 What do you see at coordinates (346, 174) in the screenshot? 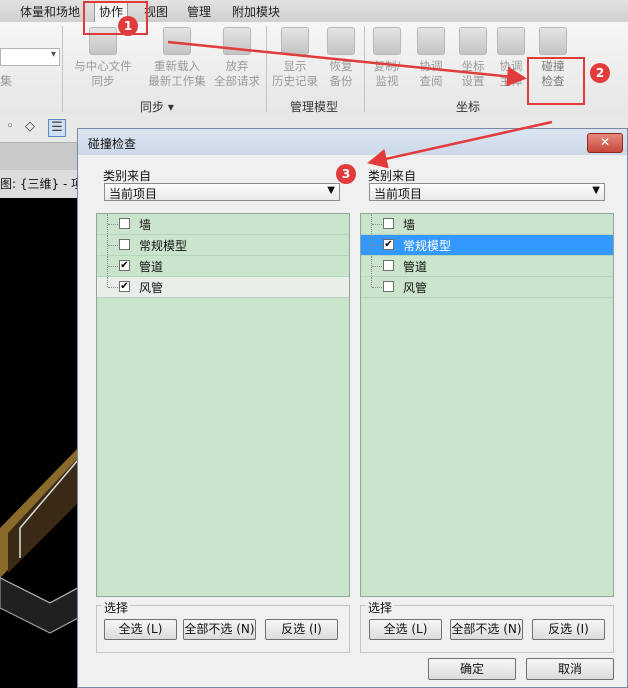
I see `step-badge-3: 3` at bounding box center [346, 174].